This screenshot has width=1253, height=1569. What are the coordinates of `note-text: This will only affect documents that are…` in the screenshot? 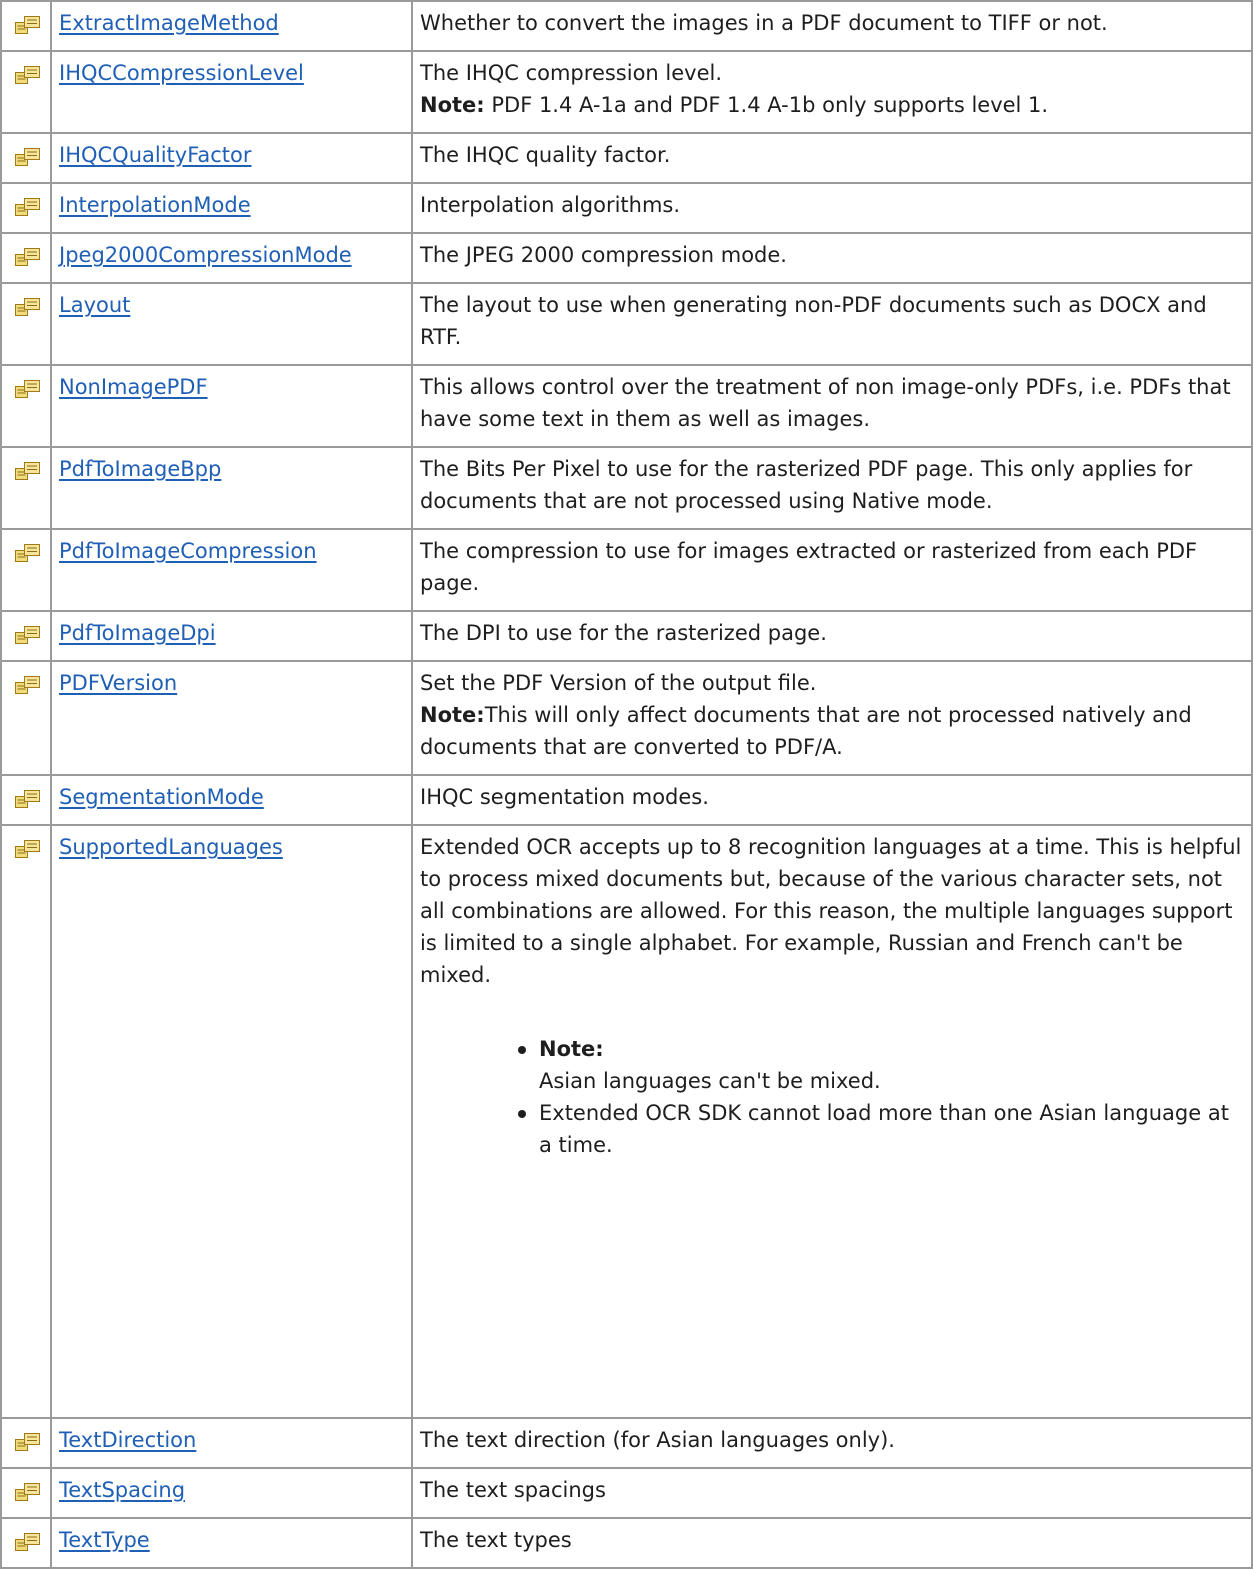 It's located at (806, 731).